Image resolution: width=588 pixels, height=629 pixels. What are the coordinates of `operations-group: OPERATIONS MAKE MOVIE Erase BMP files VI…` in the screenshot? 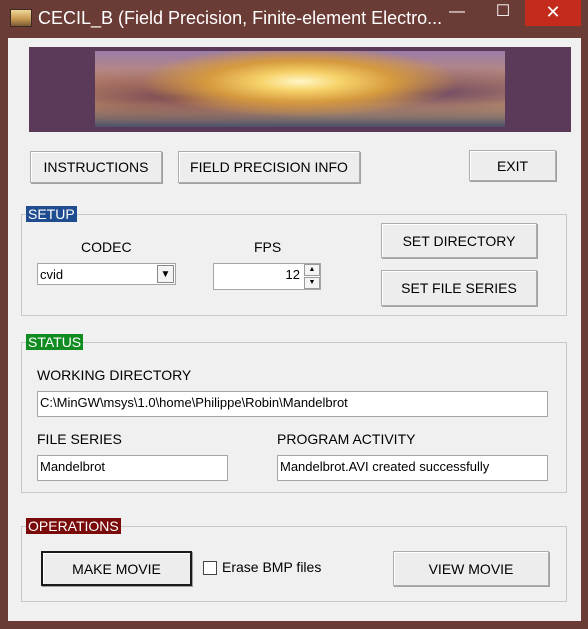 It's located at (294, 560).